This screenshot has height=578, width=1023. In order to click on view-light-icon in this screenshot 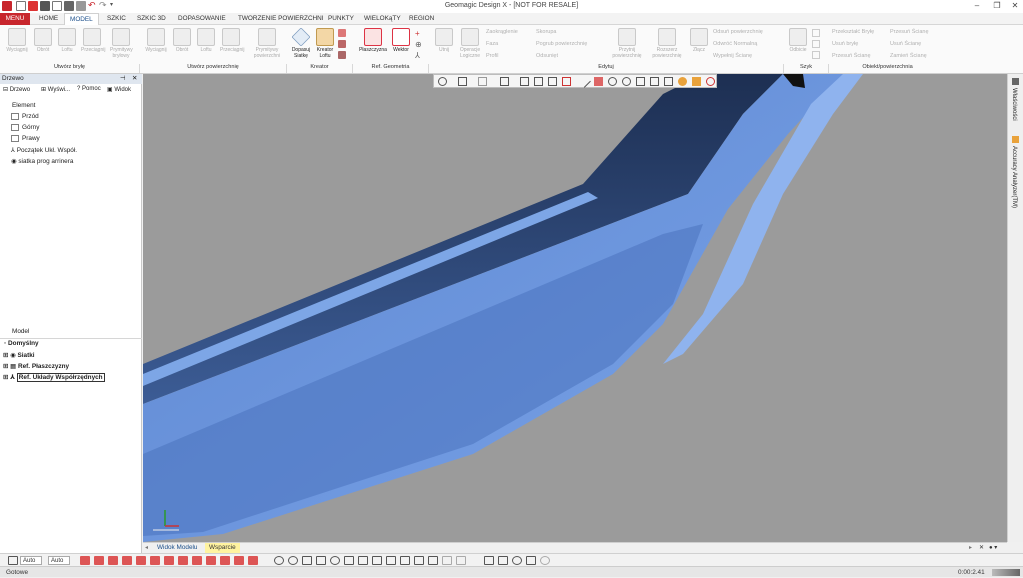, I will do `click(682, 81)`.